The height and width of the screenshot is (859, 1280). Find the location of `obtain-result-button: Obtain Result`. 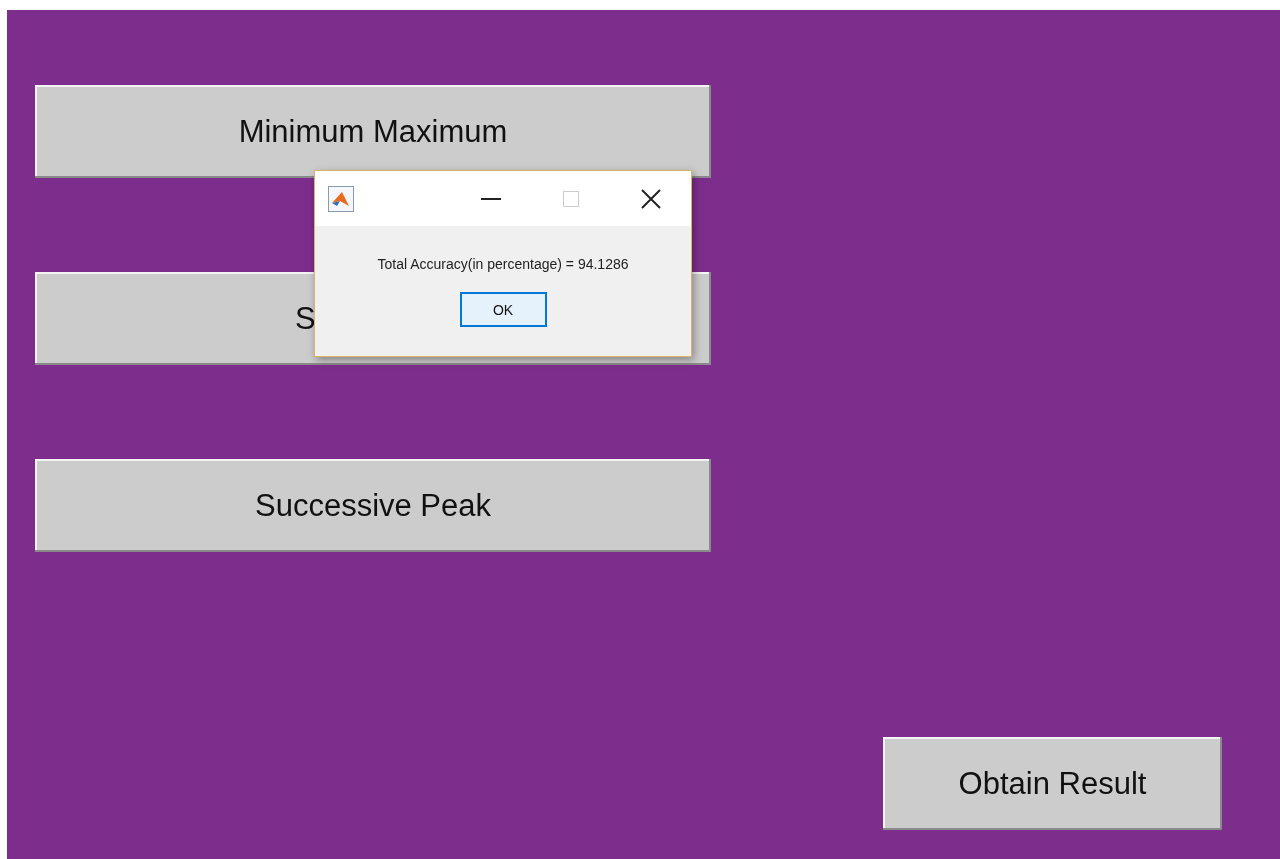

obtain-result-button: Obtain Result is located at coordinates (1052, 783).